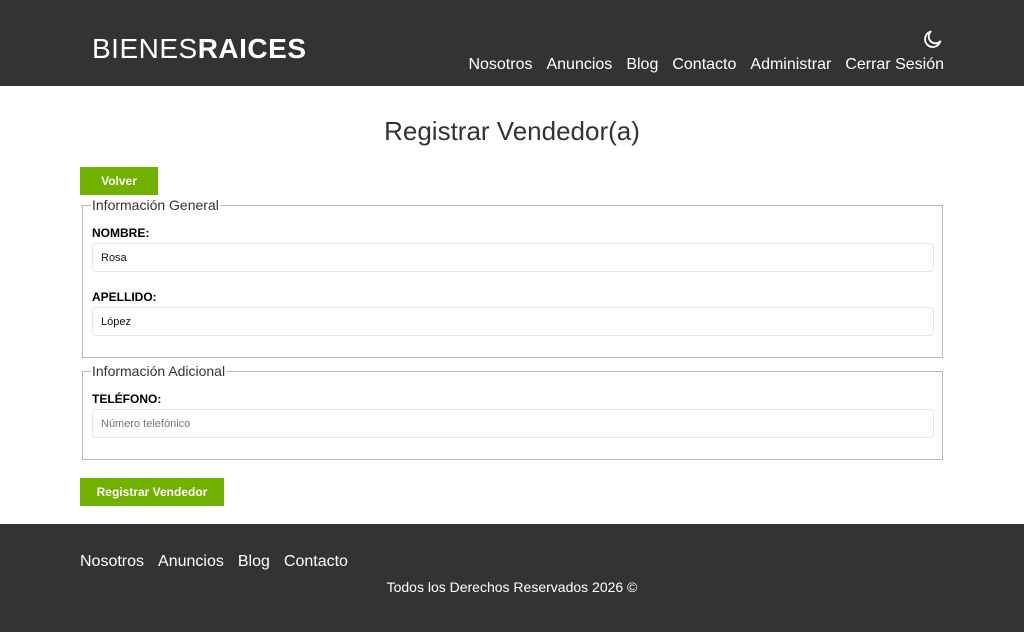  Describe the element at coordinates (127, 399) in the screenshot. I see `telefono-label: TELÉFONO:` at that location.